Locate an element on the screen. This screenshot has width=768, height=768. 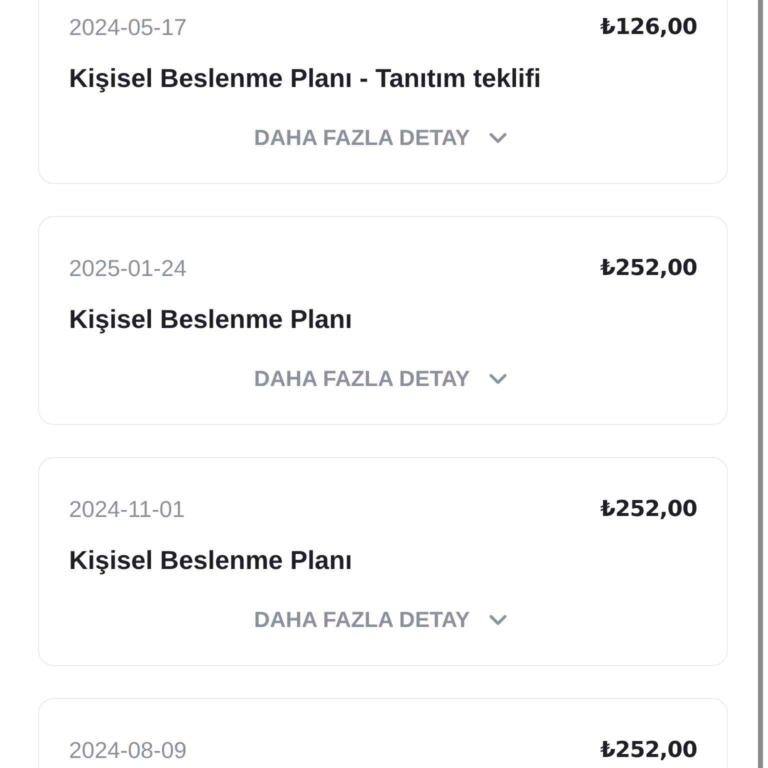
order-title: Kişisel Beslenme Planı - Tanıtım teklifi is located at coordinates (305, 78).